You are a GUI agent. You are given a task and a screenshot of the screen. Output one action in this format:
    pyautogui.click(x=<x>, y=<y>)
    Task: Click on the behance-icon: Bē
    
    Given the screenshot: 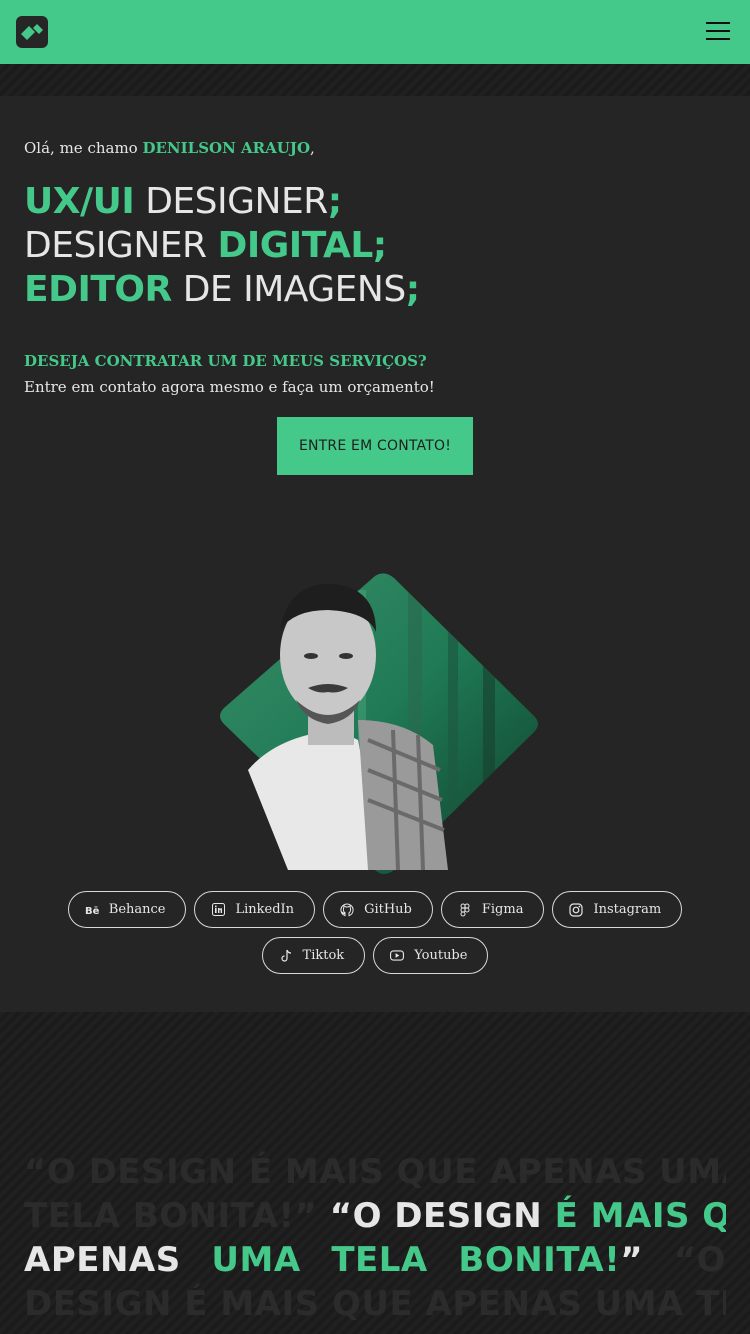 What is the action you would take?
    pyautogui.click(x=92, y=910)
    